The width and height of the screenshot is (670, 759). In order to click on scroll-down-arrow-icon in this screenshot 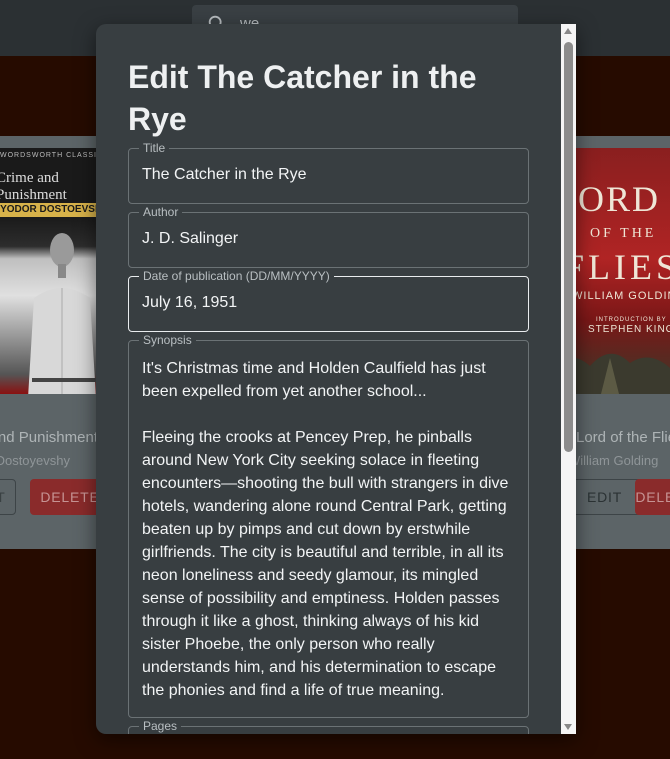, I will do `click(568, 727)`.